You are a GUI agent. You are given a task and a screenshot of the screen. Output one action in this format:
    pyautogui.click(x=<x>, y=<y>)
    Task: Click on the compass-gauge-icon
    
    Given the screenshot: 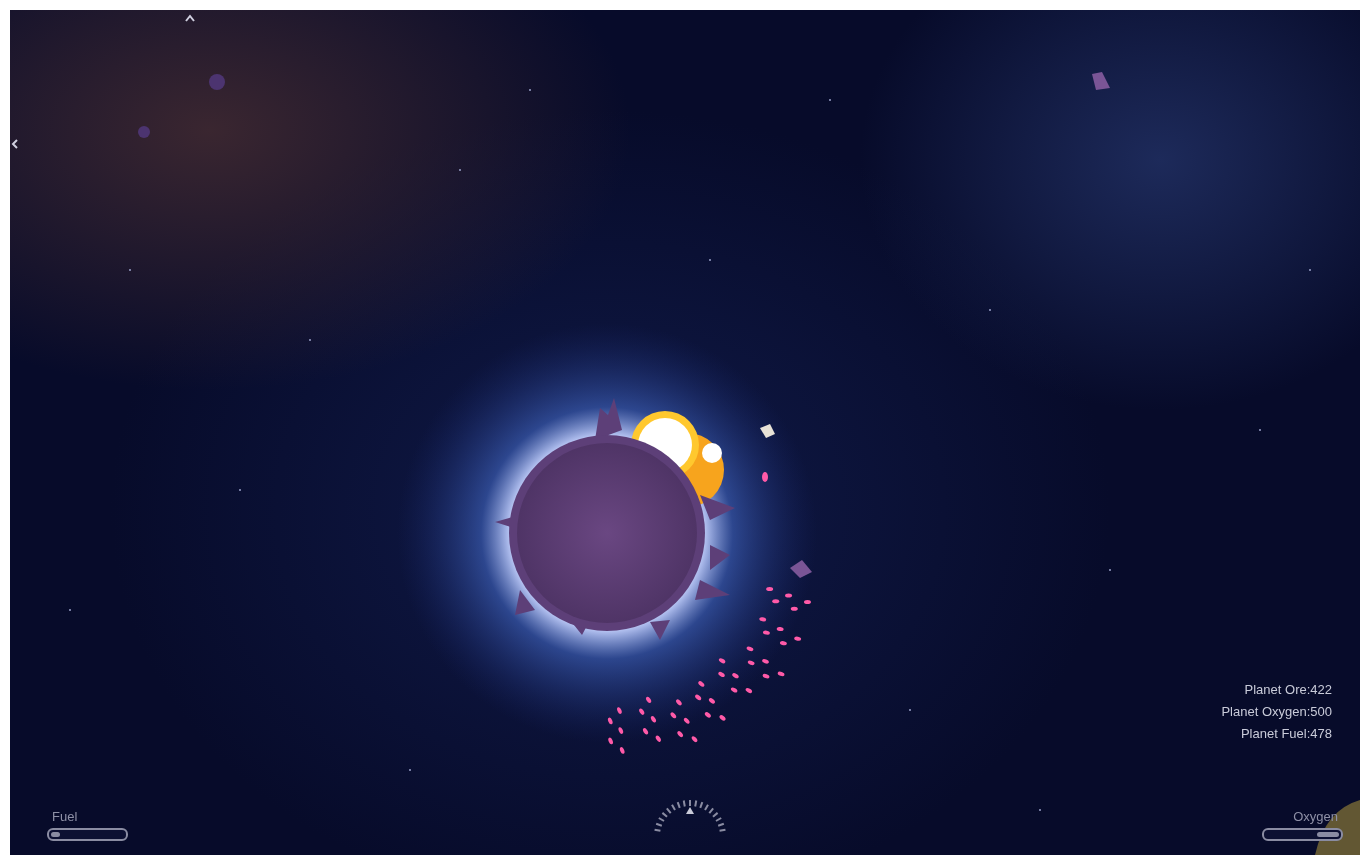 What is the action you would take?
    pyautogui.click(x=690, y=815)
    